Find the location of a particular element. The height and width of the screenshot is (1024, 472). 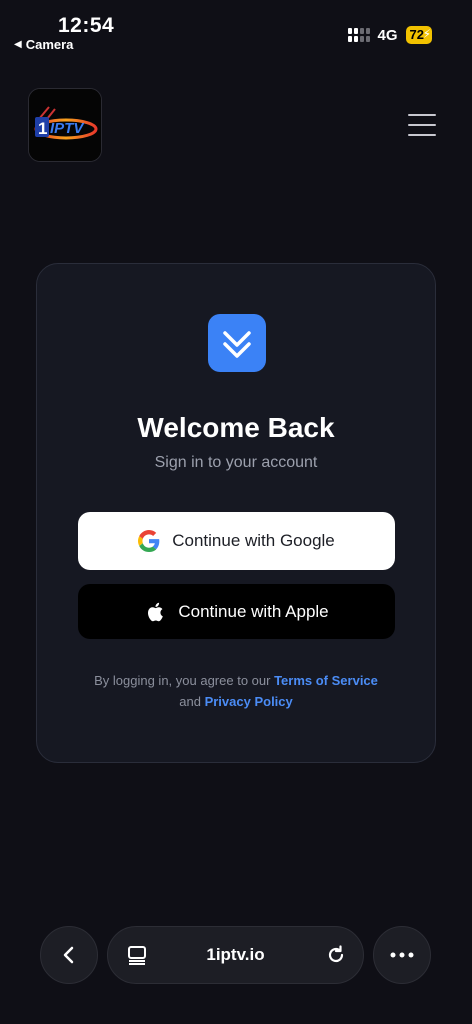

site-logo: 1 IPTV is located at coordinates (65, 125).